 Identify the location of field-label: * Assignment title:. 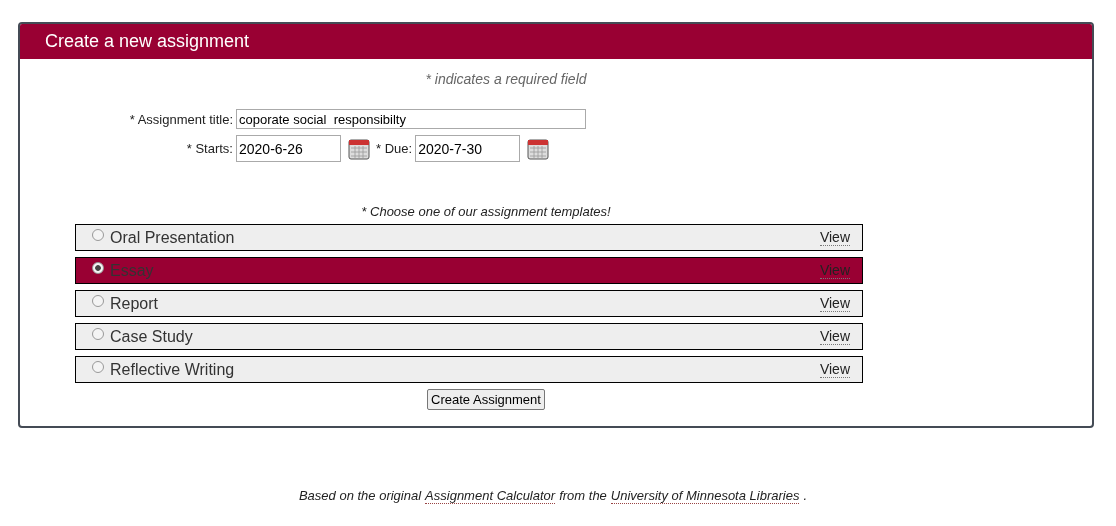
(181, 119).